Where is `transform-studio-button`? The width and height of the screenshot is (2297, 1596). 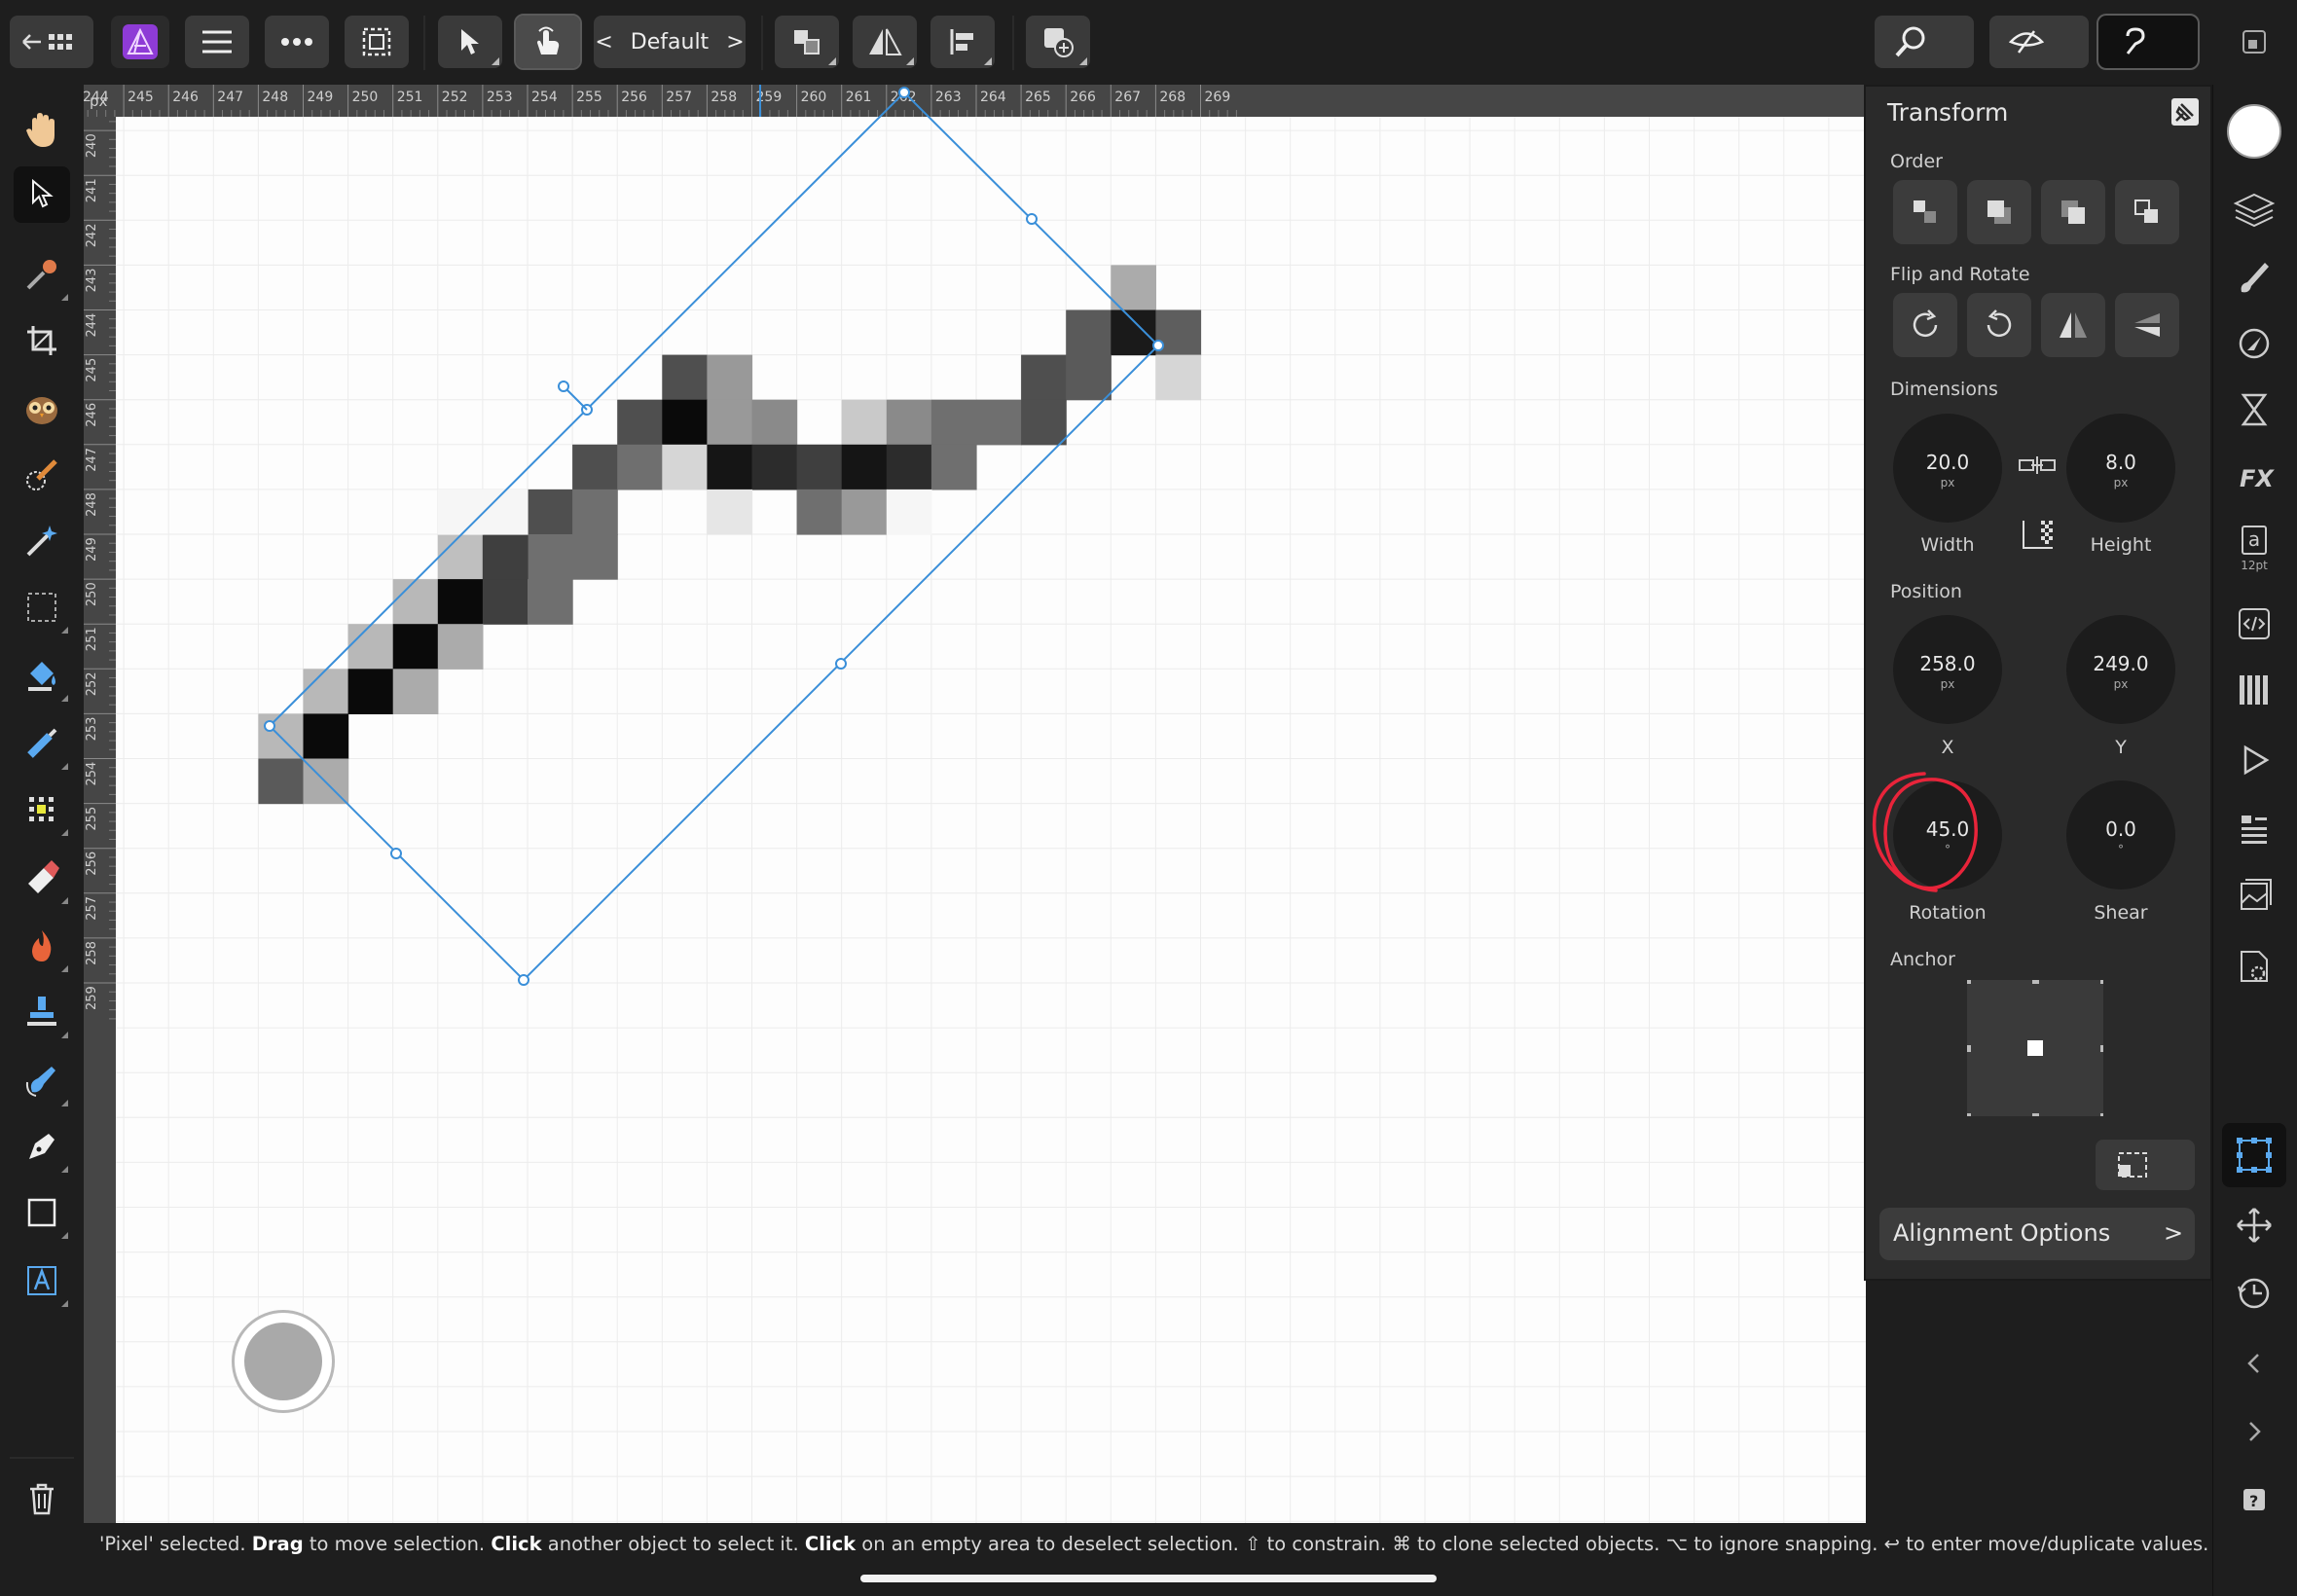 transform-studio-button is located at coordinates (2254, 1155).